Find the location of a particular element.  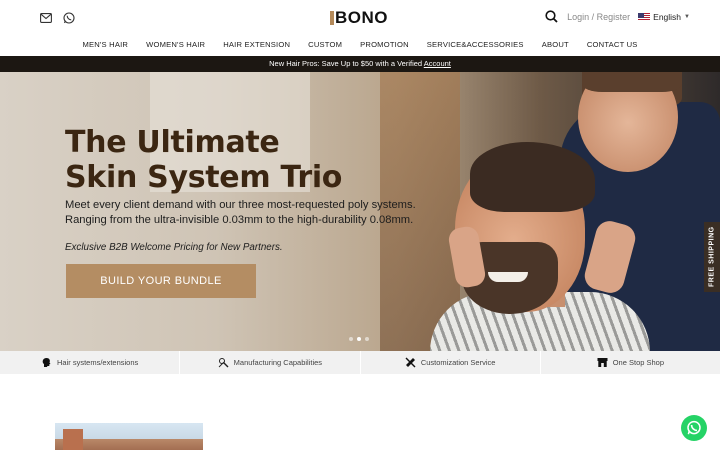

feature-hair-systems: Hair systems/extensions is located at coordinates (90, 362).